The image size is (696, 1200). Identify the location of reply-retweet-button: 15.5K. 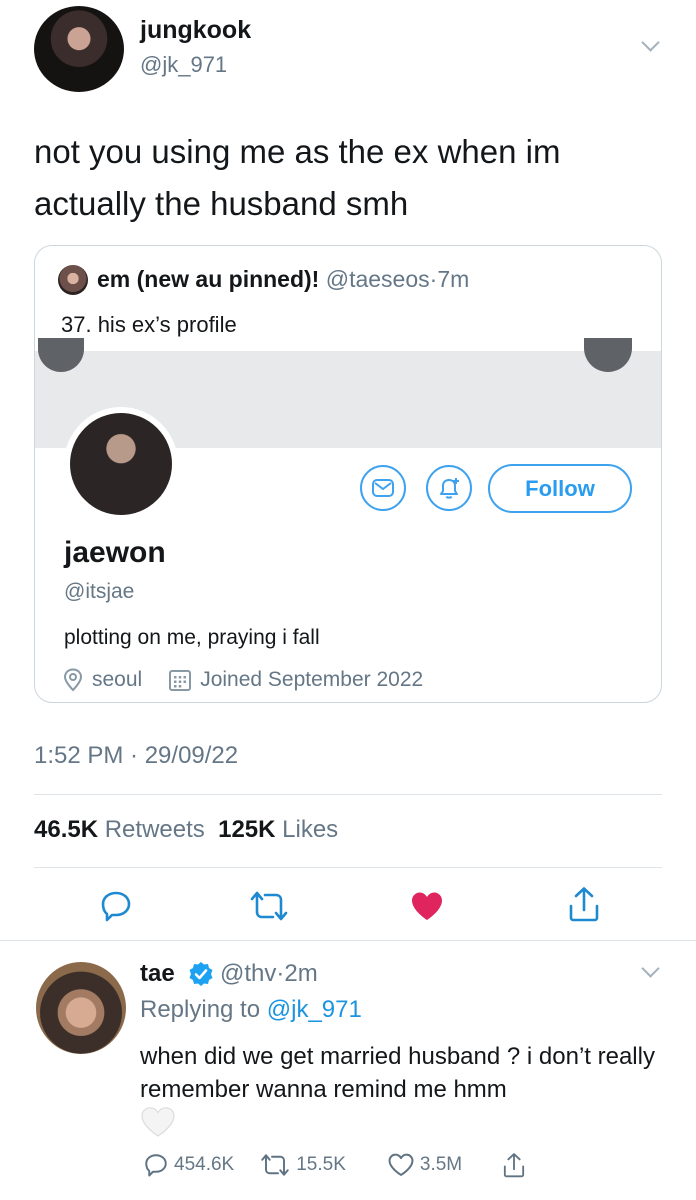
(303, 1165).